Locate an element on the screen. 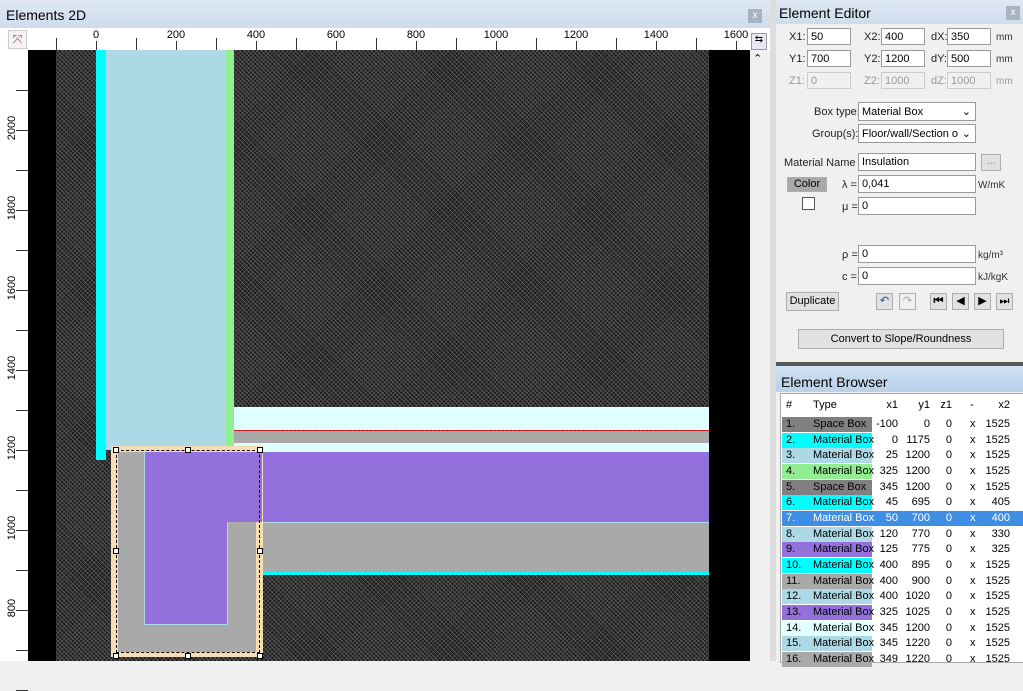  groups-select: Floor/wall/Section ove ⌄ is located at coordinates (917, 133).